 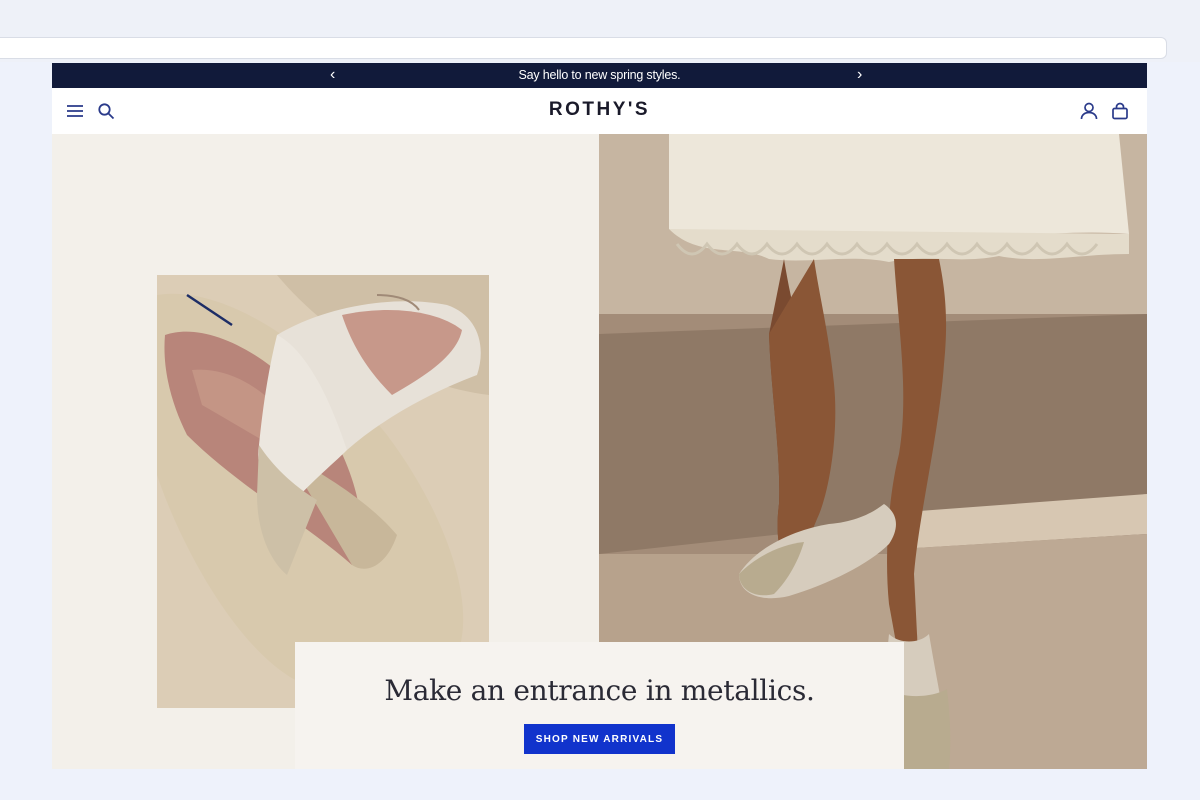 I want to click on browser-chrome, so click(x=600, y=31).